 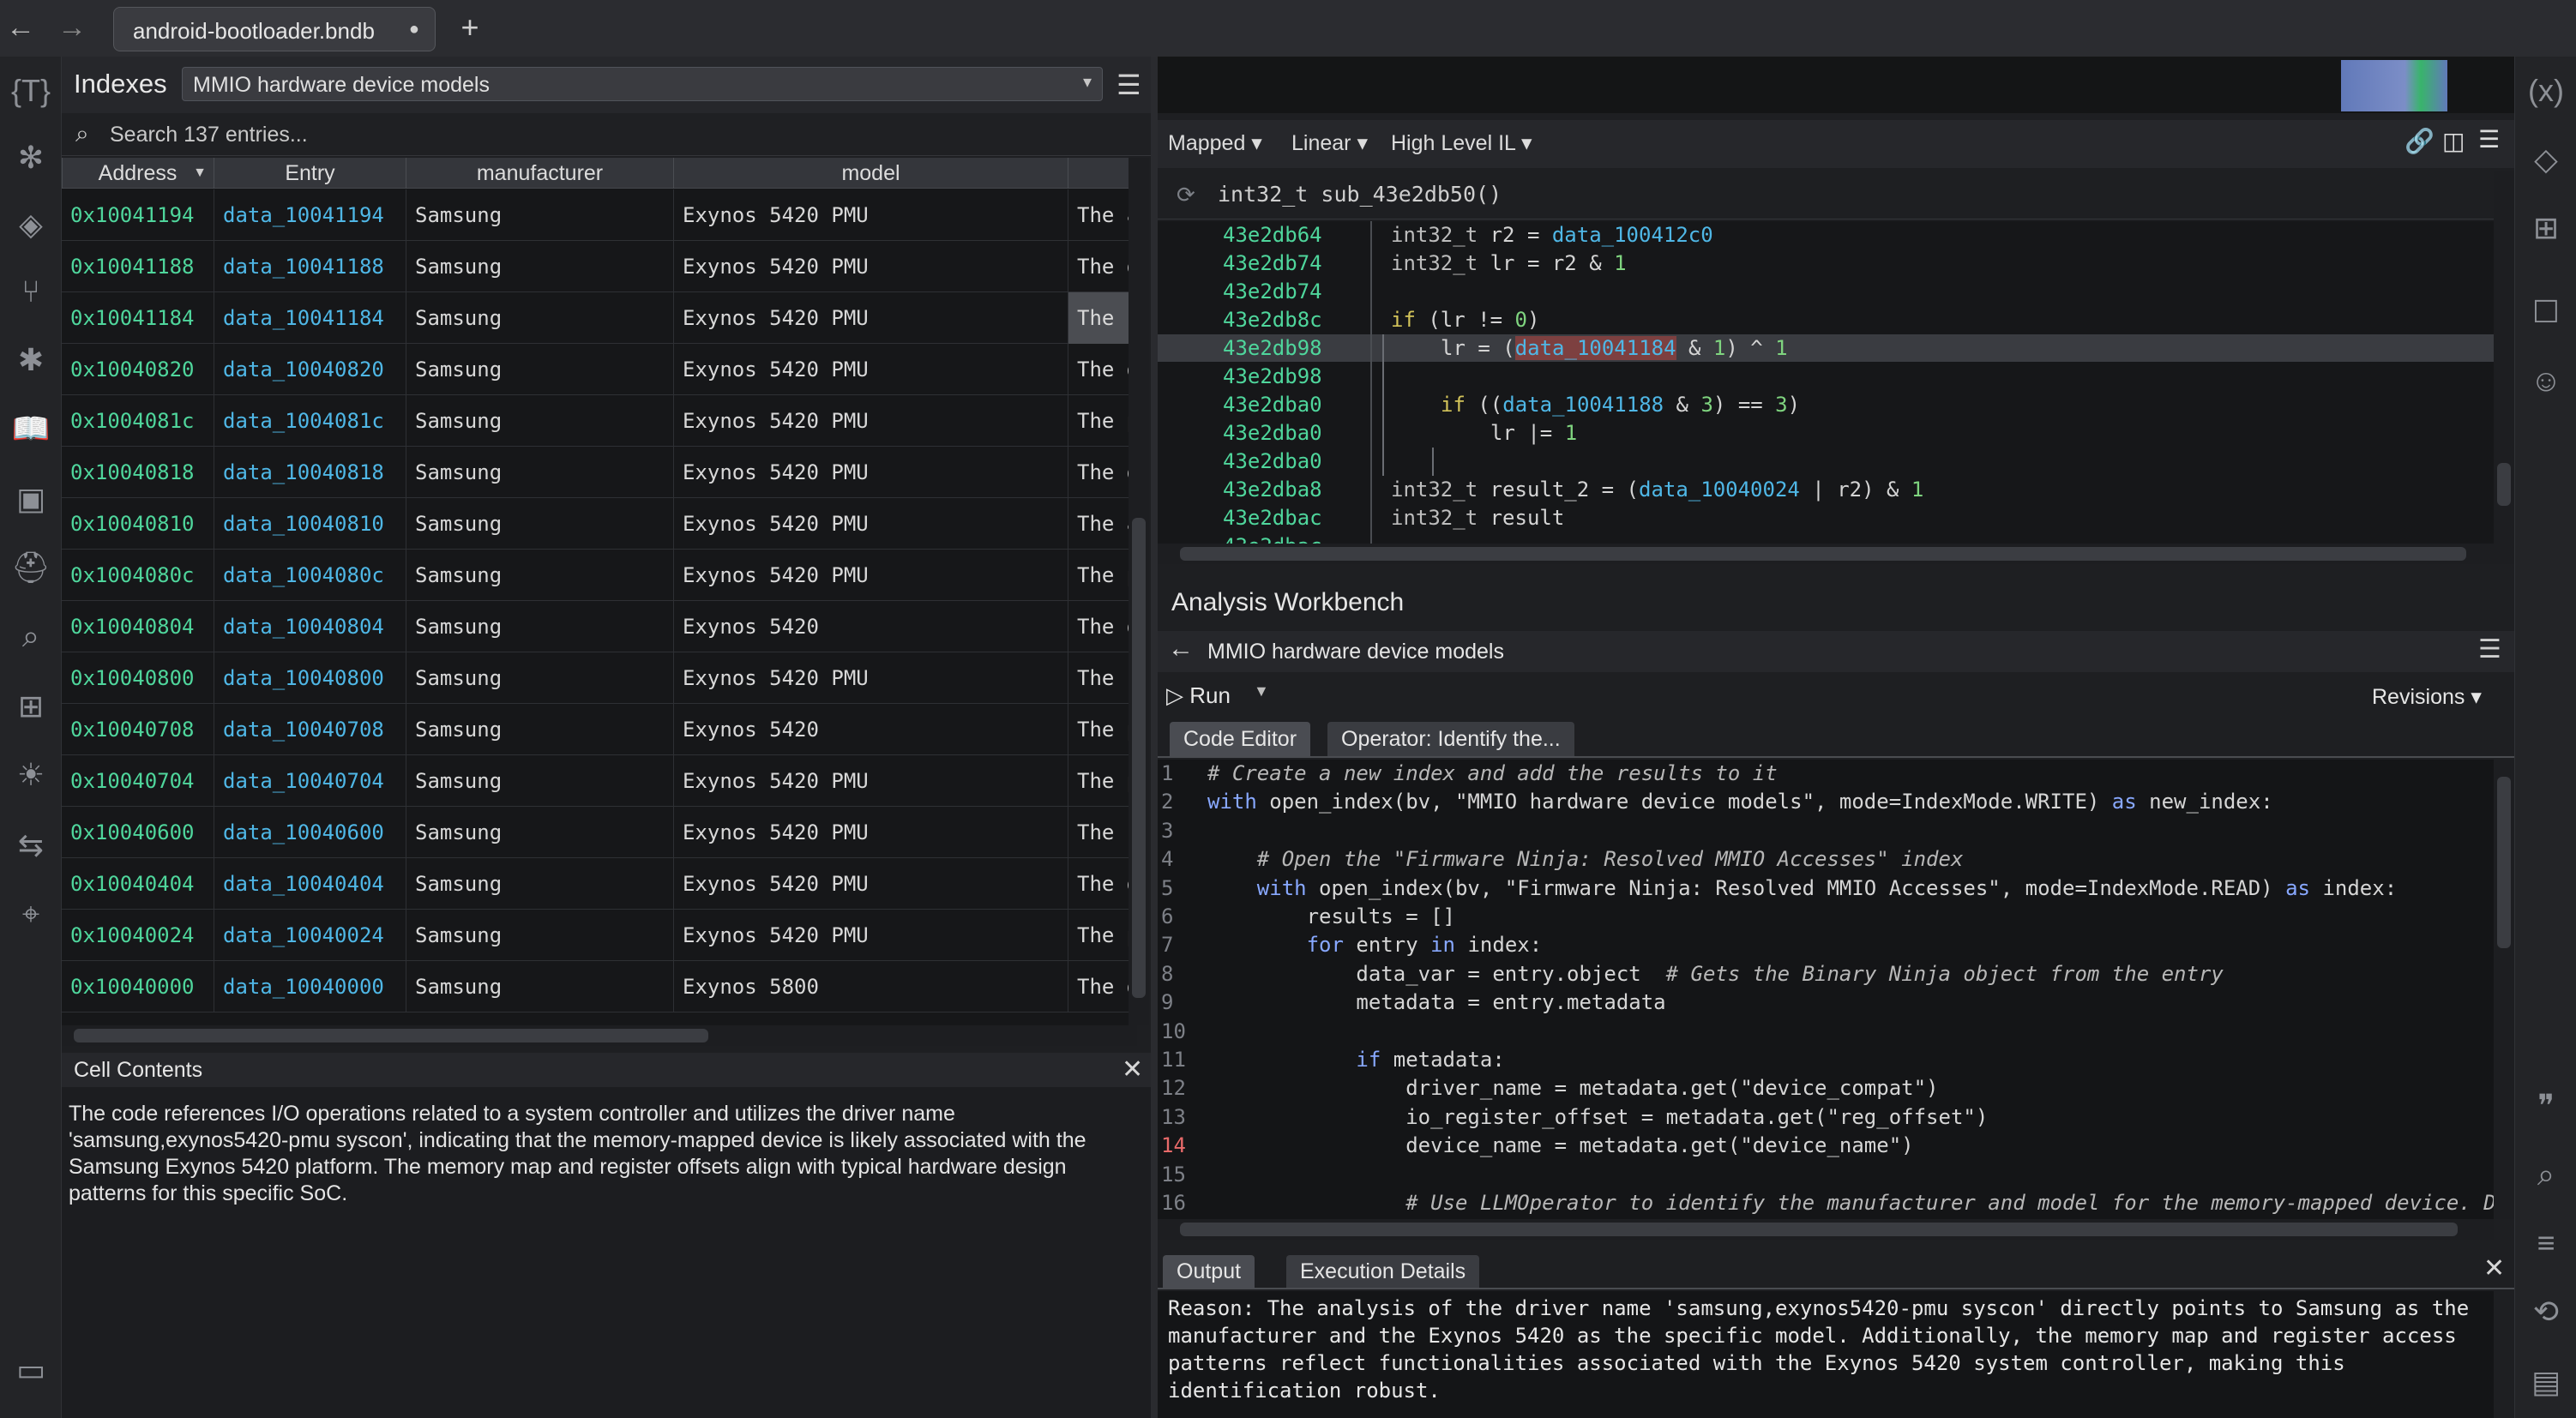 I want to click on forward-arrow-icon: →, so click(x=72, y=27).